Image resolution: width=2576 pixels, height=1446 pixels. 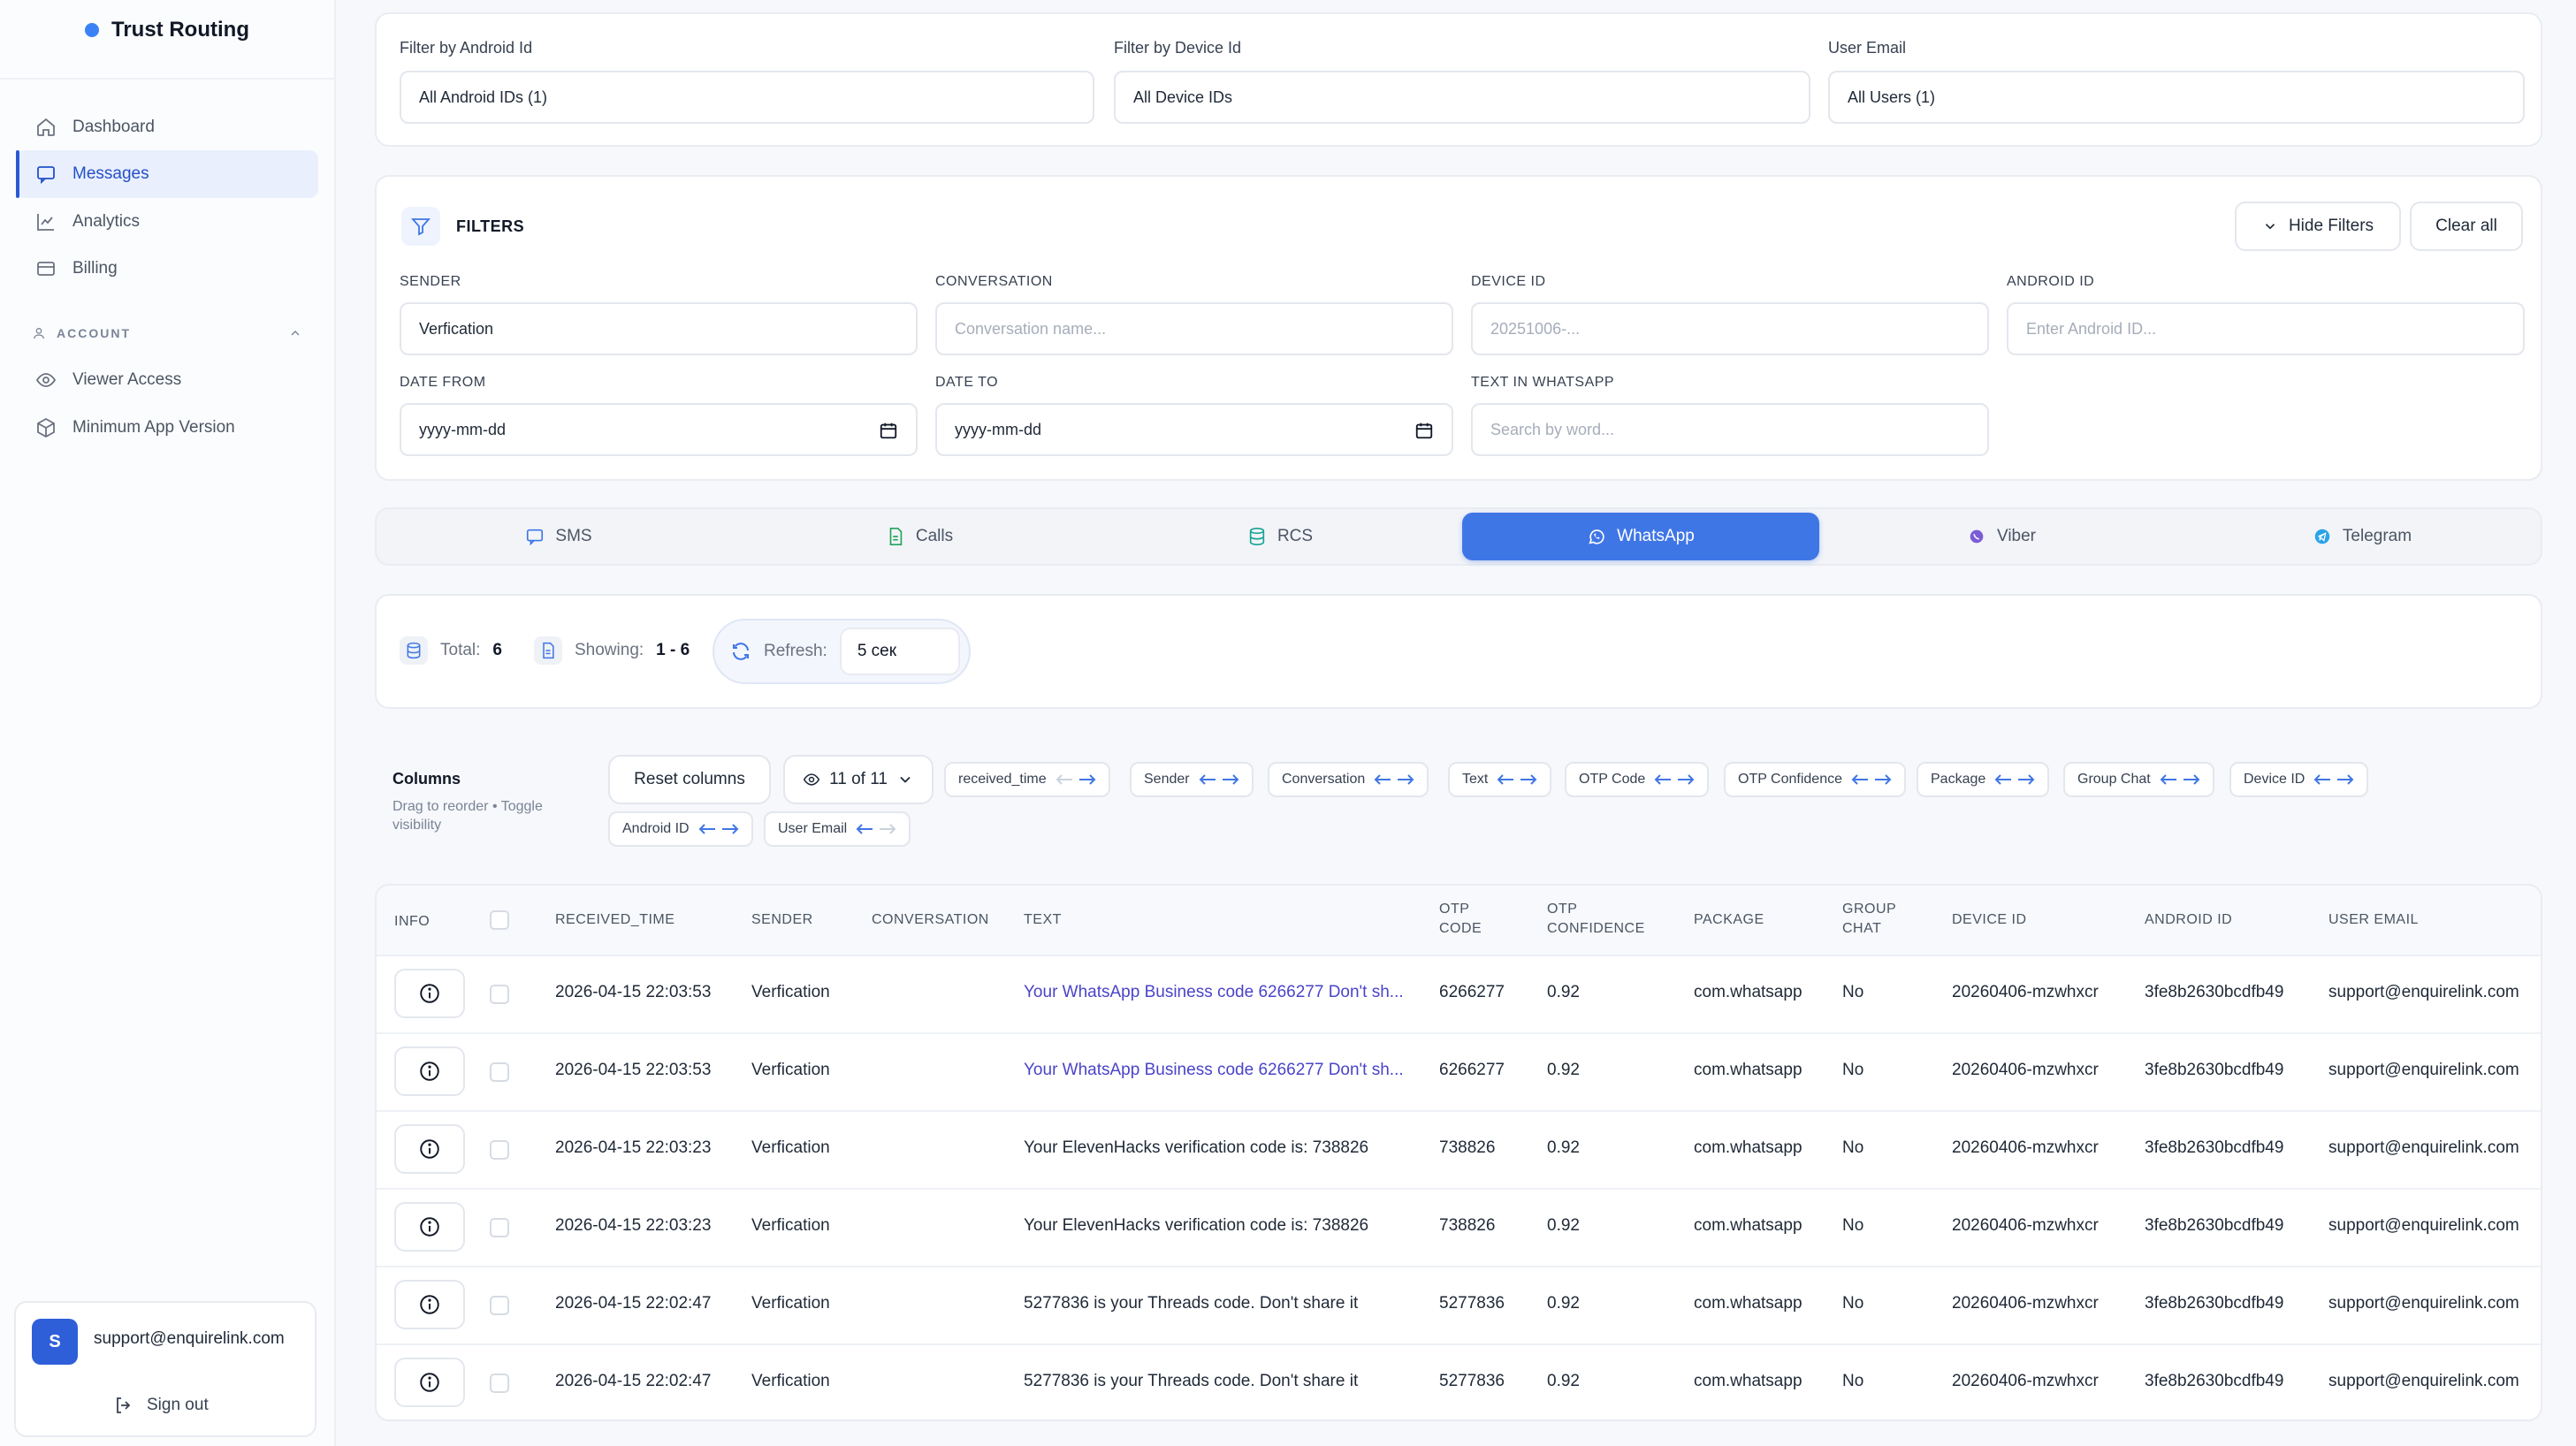 I want to click on sidebar-item-messages: Messages, so click(x=167, y=174).